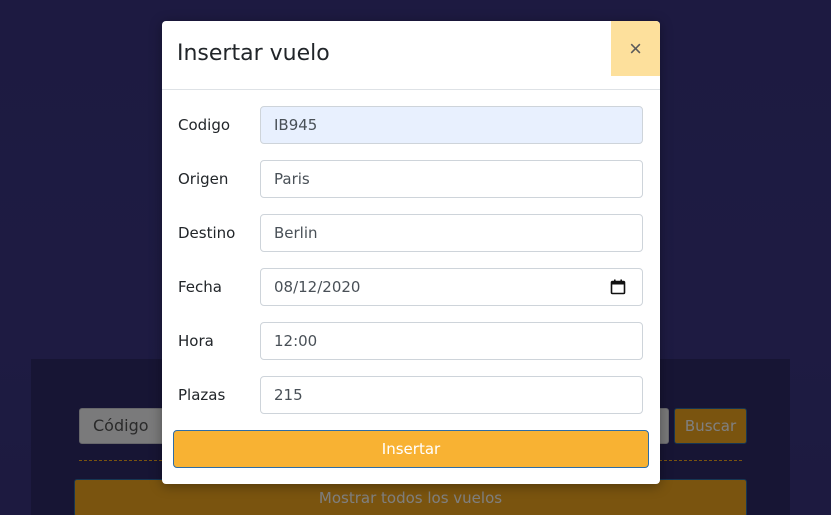  I want to click on hora-field: 12:00, so click(451, 341).